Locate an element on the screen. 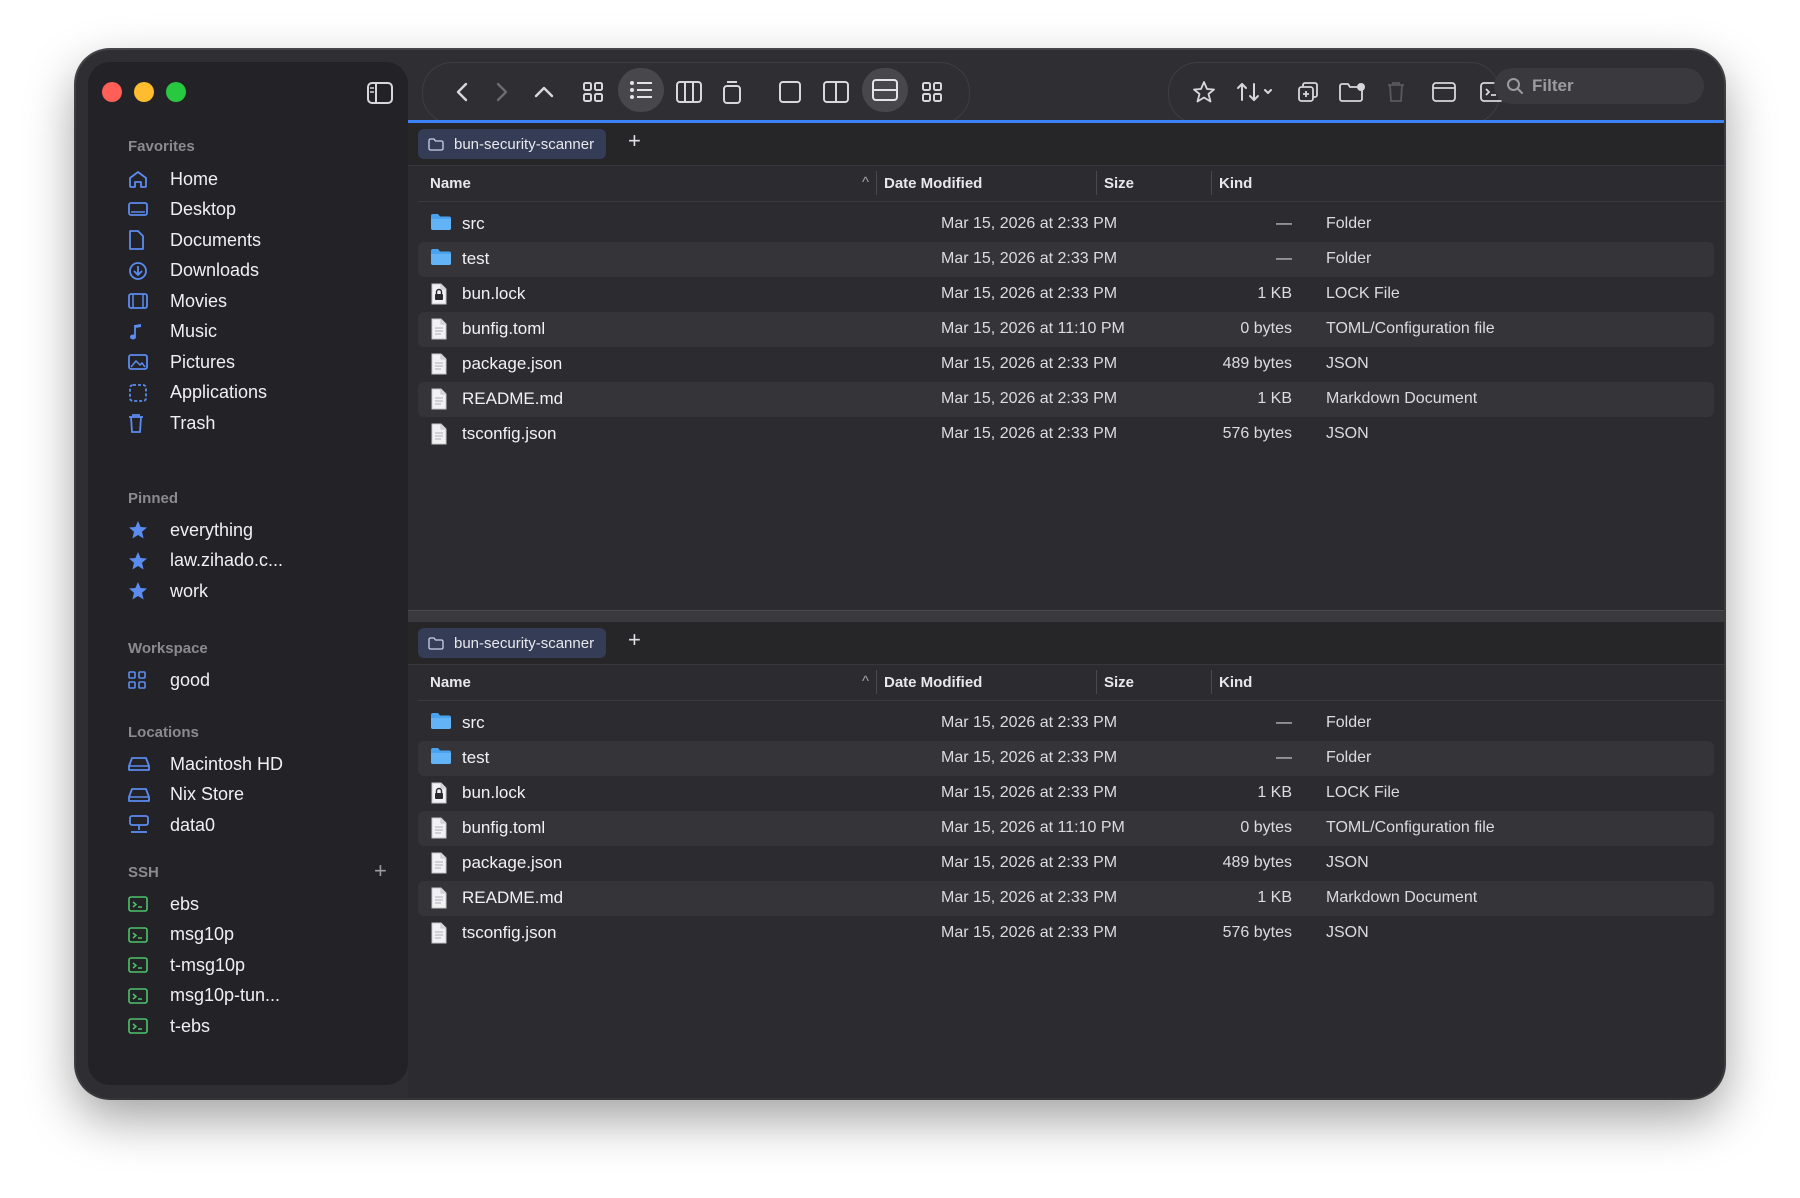 The image size is (1800, 1198). sidebar-toggle-icon is located at coordinates (380, 93).